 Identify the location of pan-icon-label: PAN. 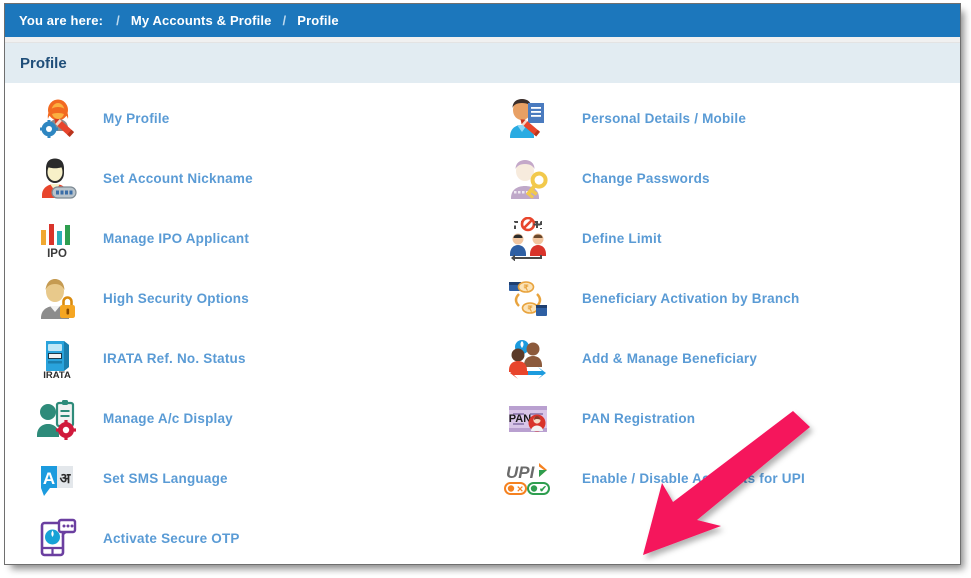
(520, 419).